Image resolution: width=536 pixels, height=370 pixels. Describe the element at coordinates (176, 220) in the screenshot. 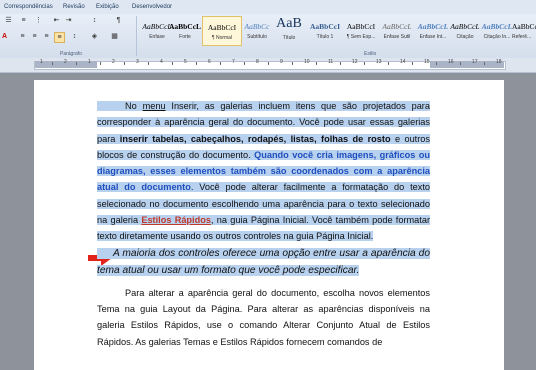

I see `red-link-run: Estilos Rápidos` at that location.